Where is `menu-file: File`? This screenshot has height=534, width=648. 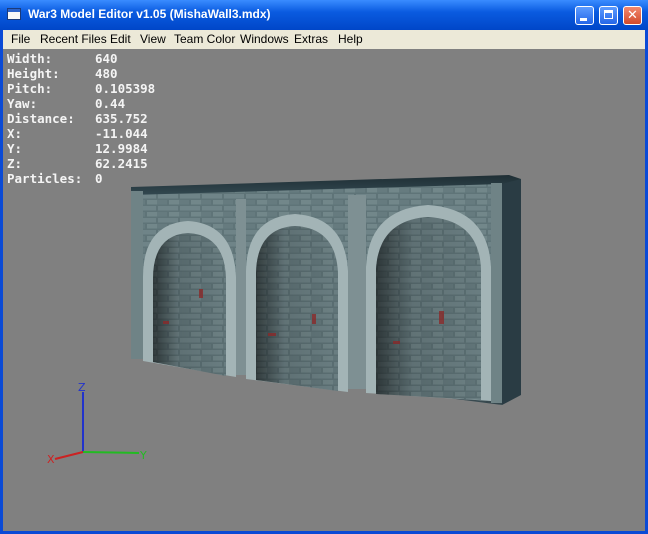
menu-file: File is located at coordinates (20, 39).